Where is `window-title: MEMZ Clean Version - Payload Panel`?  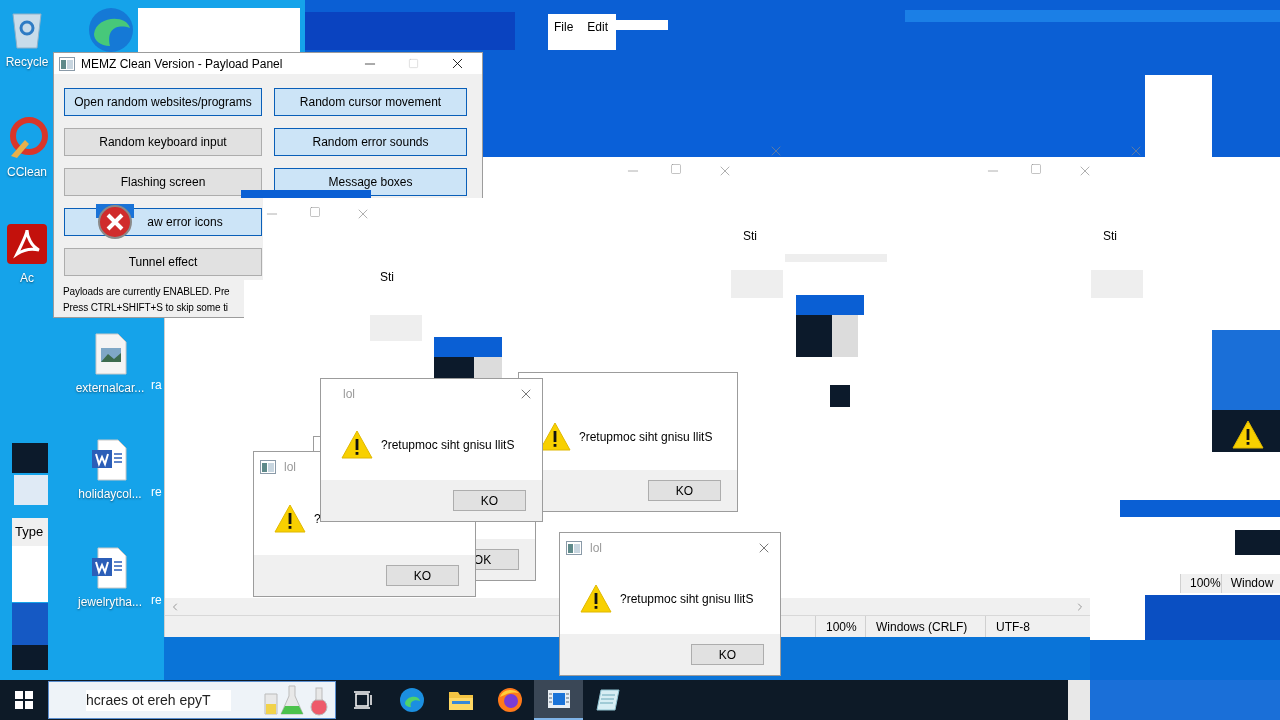
window-title: MEMZ Clean Version - Payload Panel is located at coordinates (182, 64).